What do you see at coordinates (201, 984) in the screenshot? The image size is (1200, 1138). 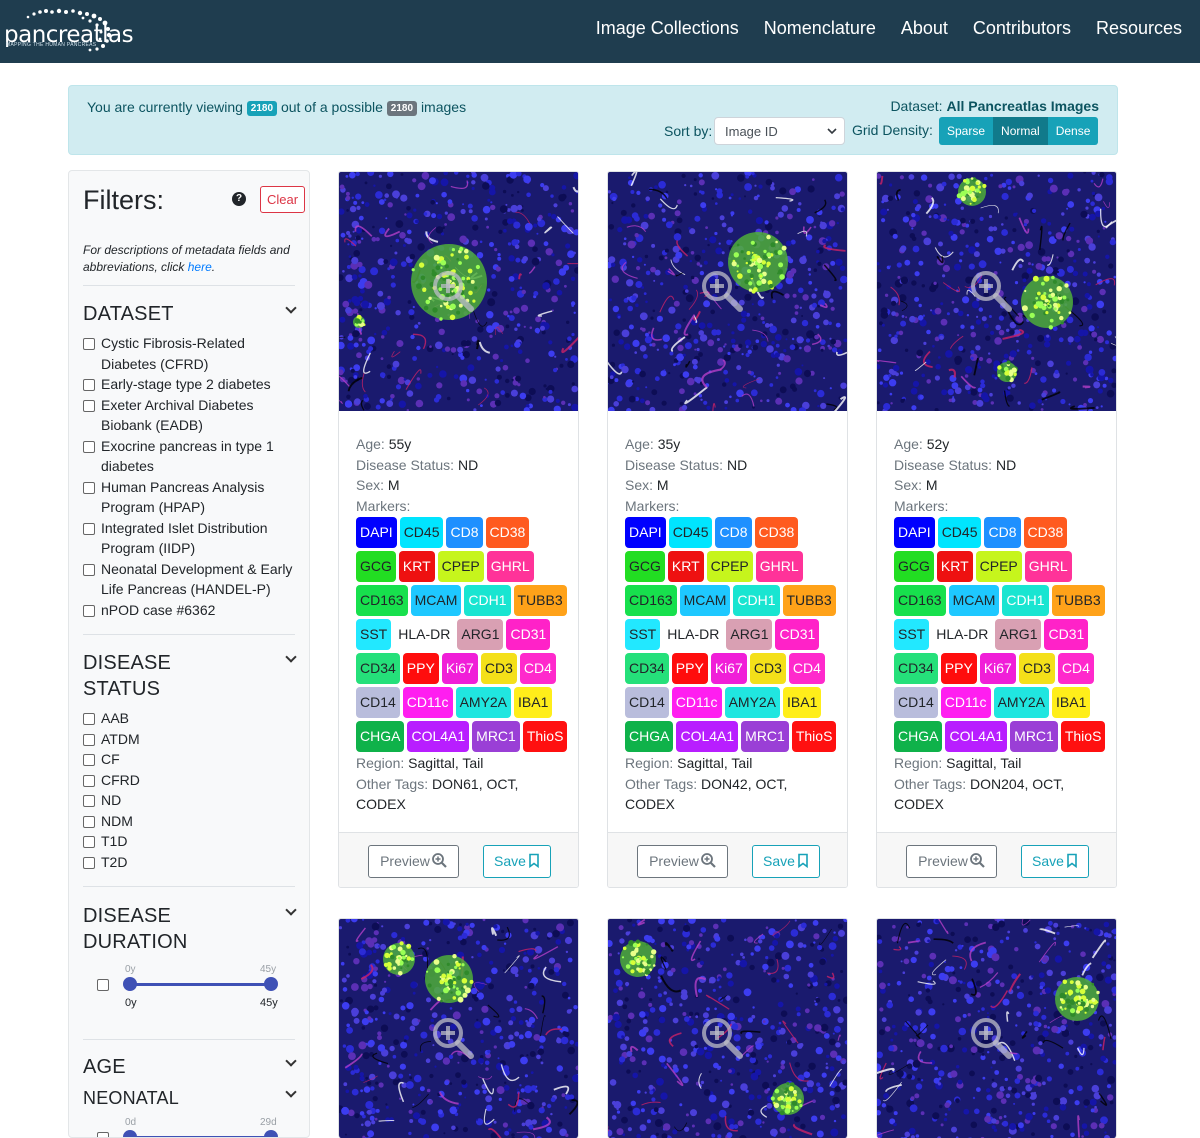 I see `slider-track` at bounding box center [201, 984].